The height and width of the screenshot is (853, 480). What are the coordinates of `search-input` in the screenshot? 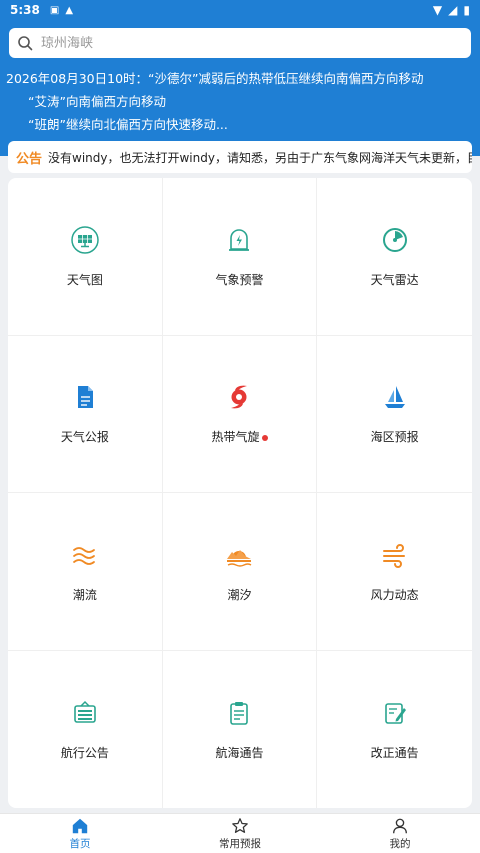 It's located at (241, 43).